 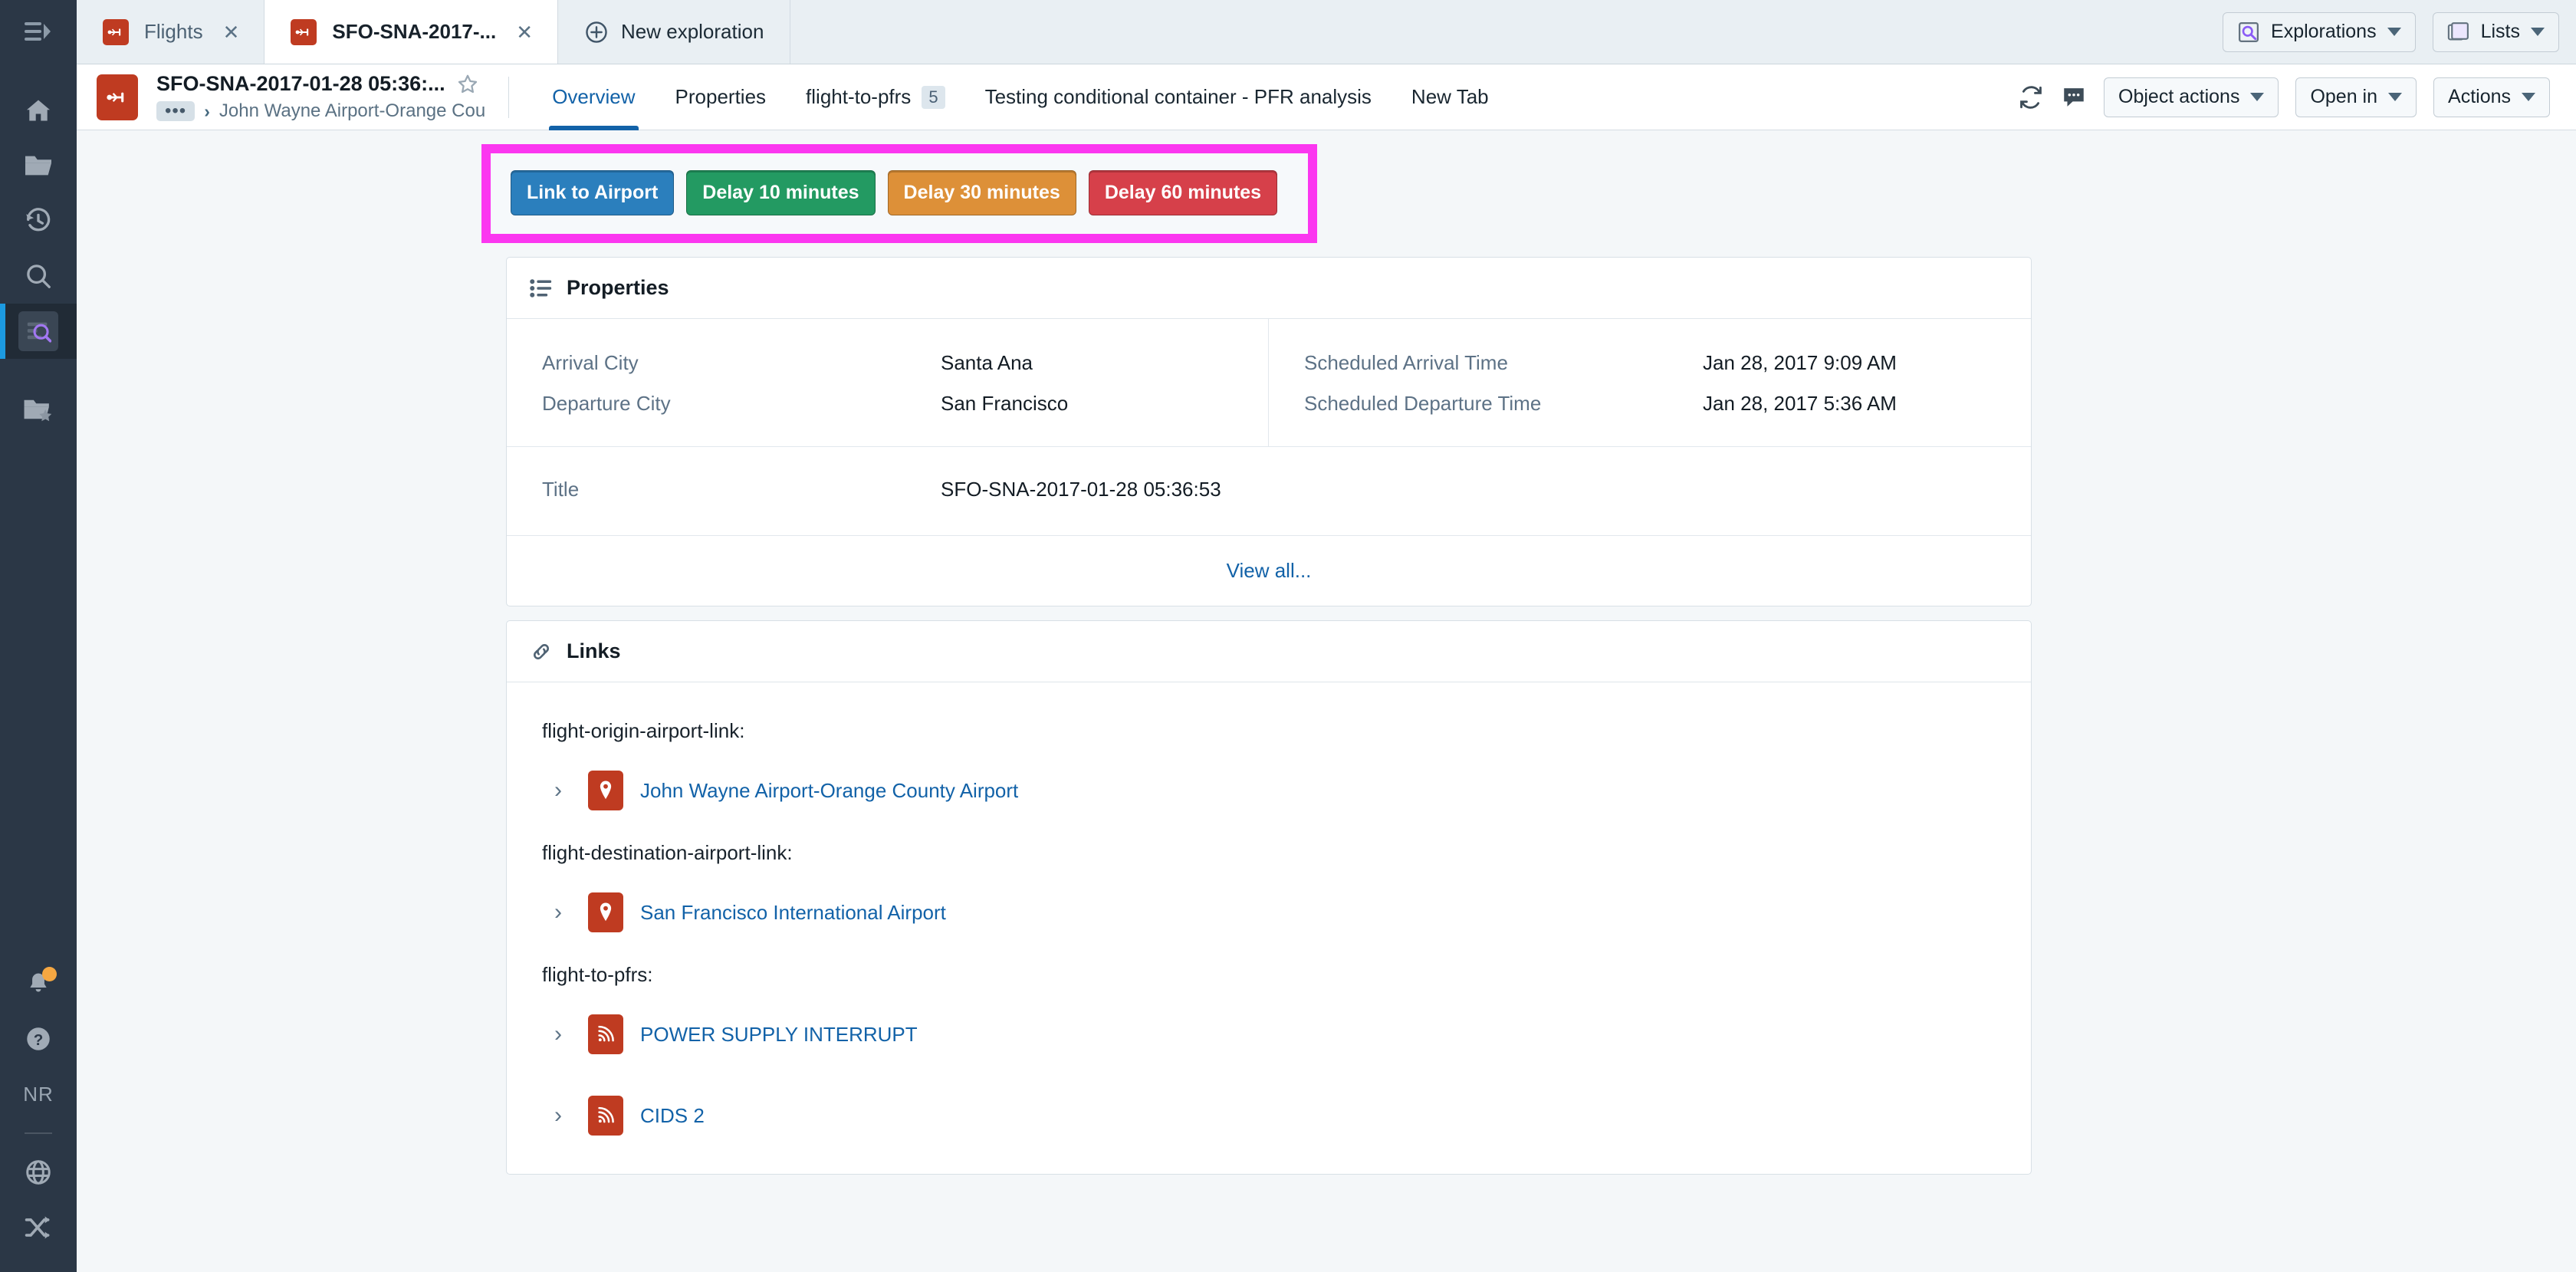 I want to click on globe-icon, so click(x=39, y=1172).